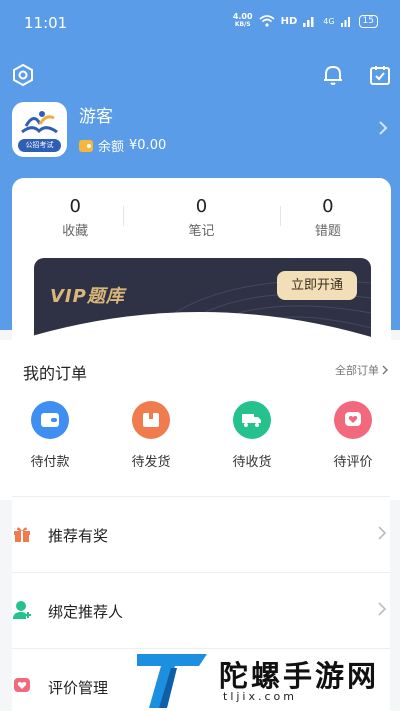 This screenshot has width=400, height=711. I want to click on order-label: 待评价, so click(353, 462).